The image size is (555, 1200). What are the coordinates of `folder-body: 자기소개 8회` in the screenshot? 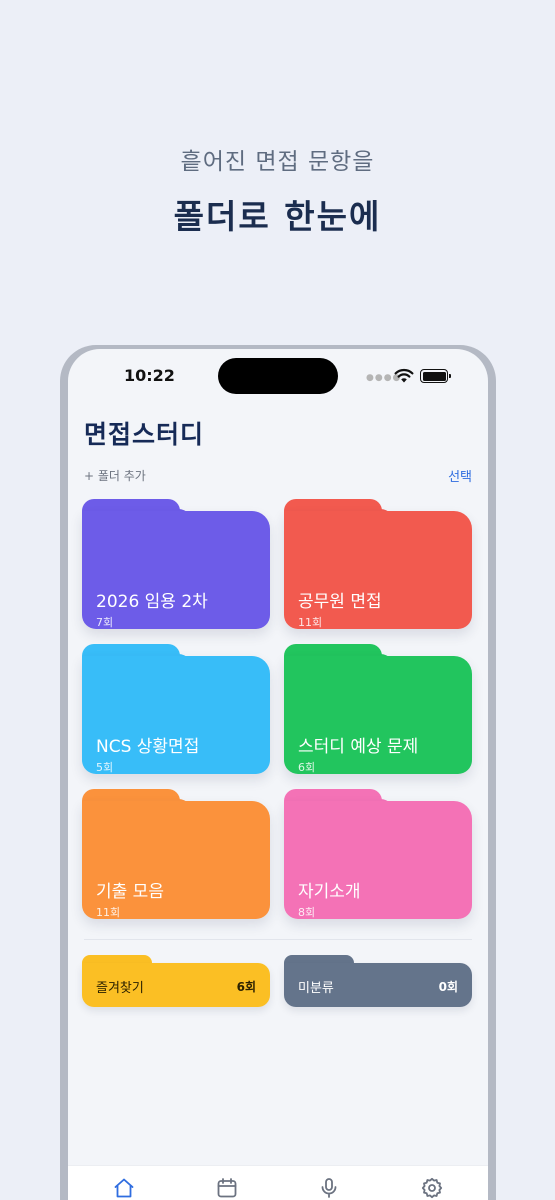 It's located at (378, 860).